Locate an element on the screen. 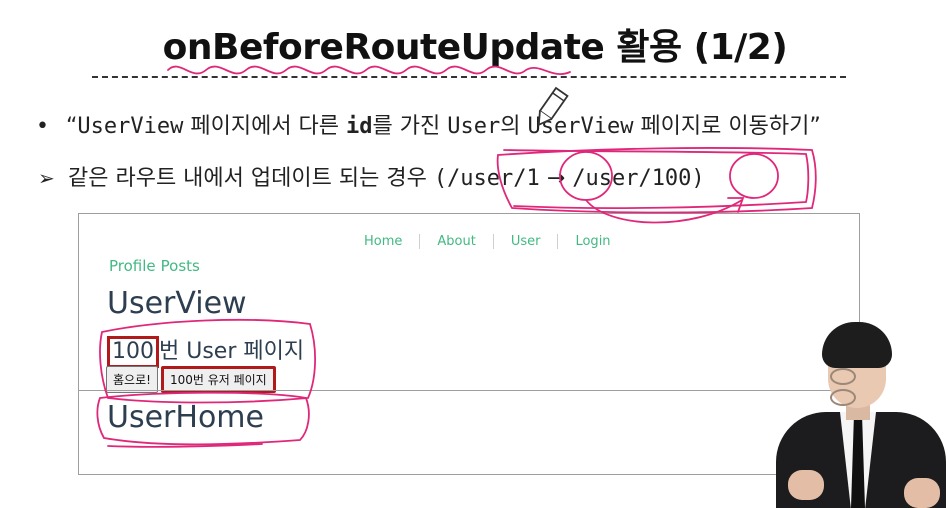  bullet-text-3: 의 is located at coordinates (514, 126).